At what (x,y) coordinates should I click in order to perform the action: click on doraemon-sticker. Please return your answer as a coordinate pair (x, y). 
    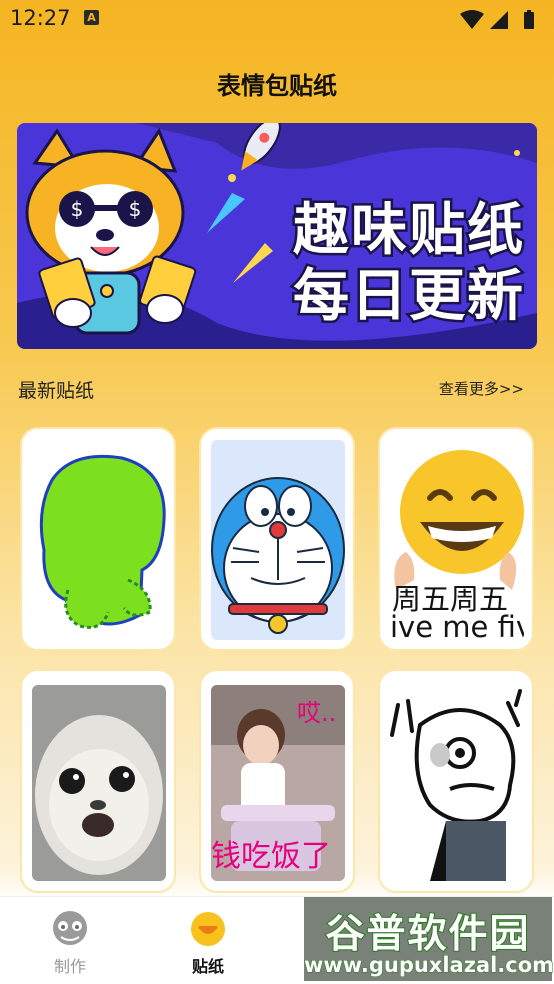
    Looking at the image, I should click on (278, 540).